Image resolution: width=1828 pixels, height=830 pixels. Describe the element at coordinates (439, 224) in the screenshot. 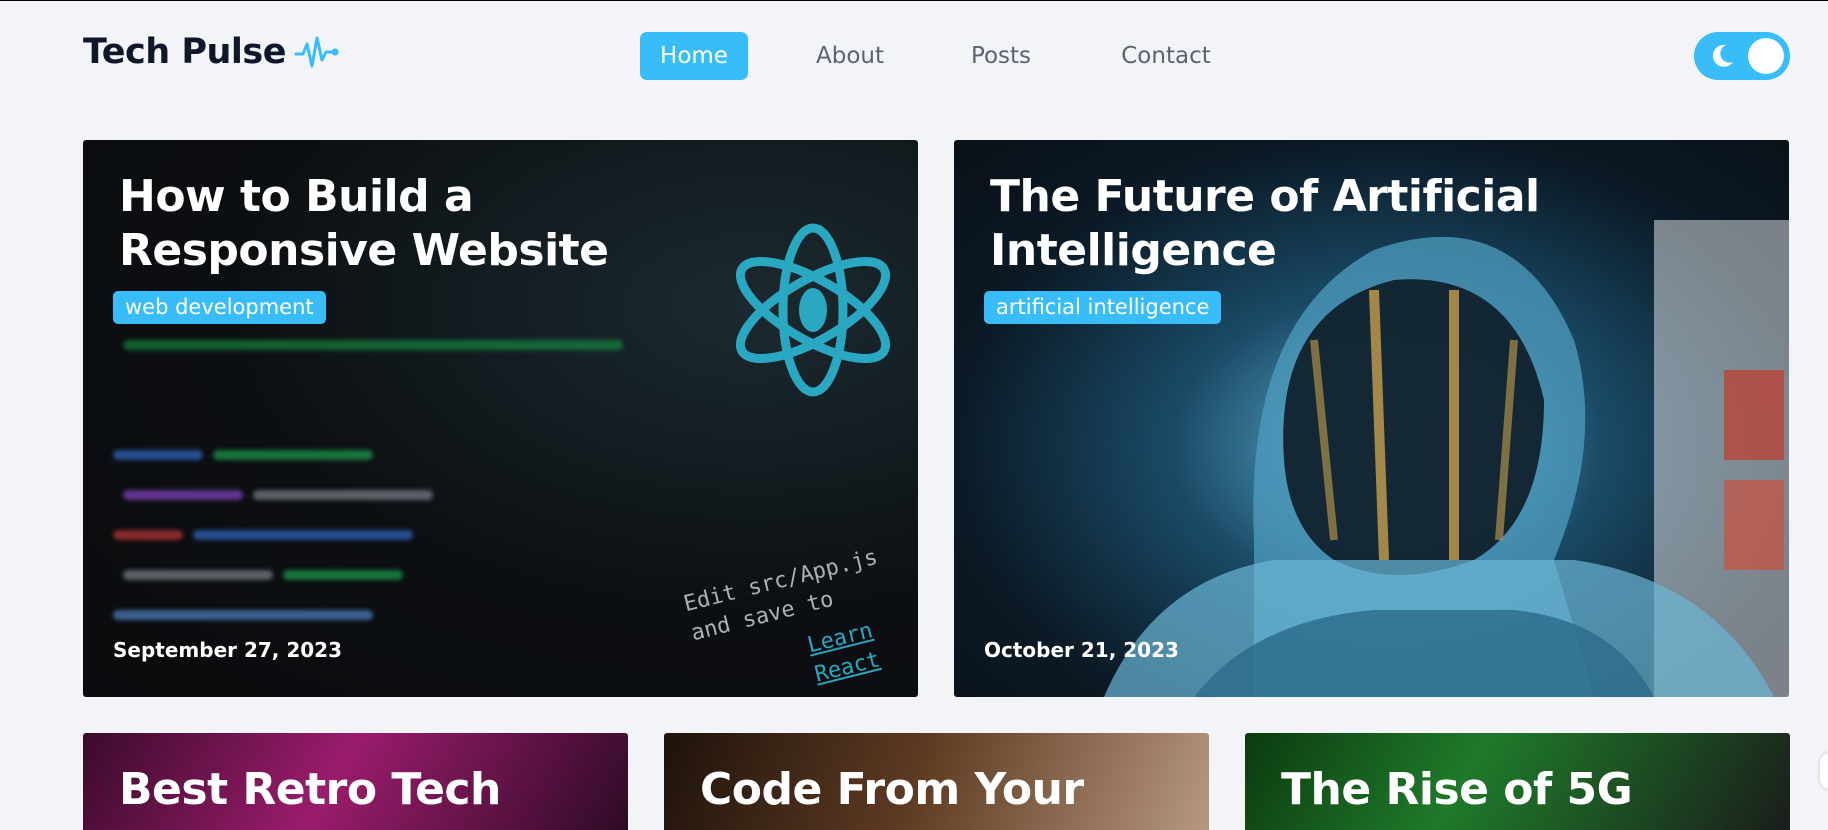

I see `post-title: How to Build a Responsive Website` at that location.